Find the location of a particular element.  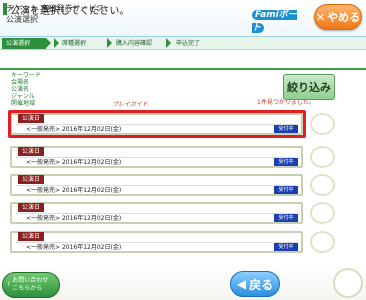

instruction-text: 公演を選択してください。 is located at coordinates (70, 11).